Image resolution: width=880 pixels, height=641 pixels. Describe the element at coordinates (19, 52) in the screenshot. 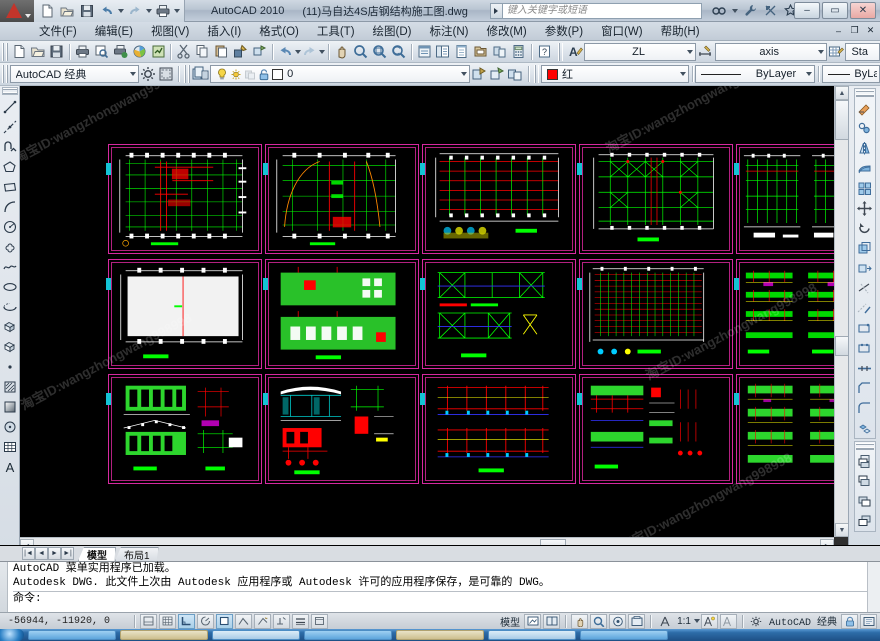

I see `new-icon` at that location.